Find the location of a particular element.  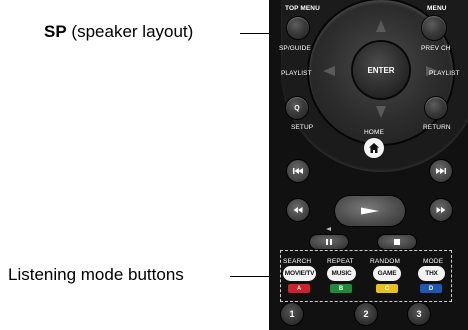

movie-tv-button: MOVIE/TV is located at coordinates (299, 273).